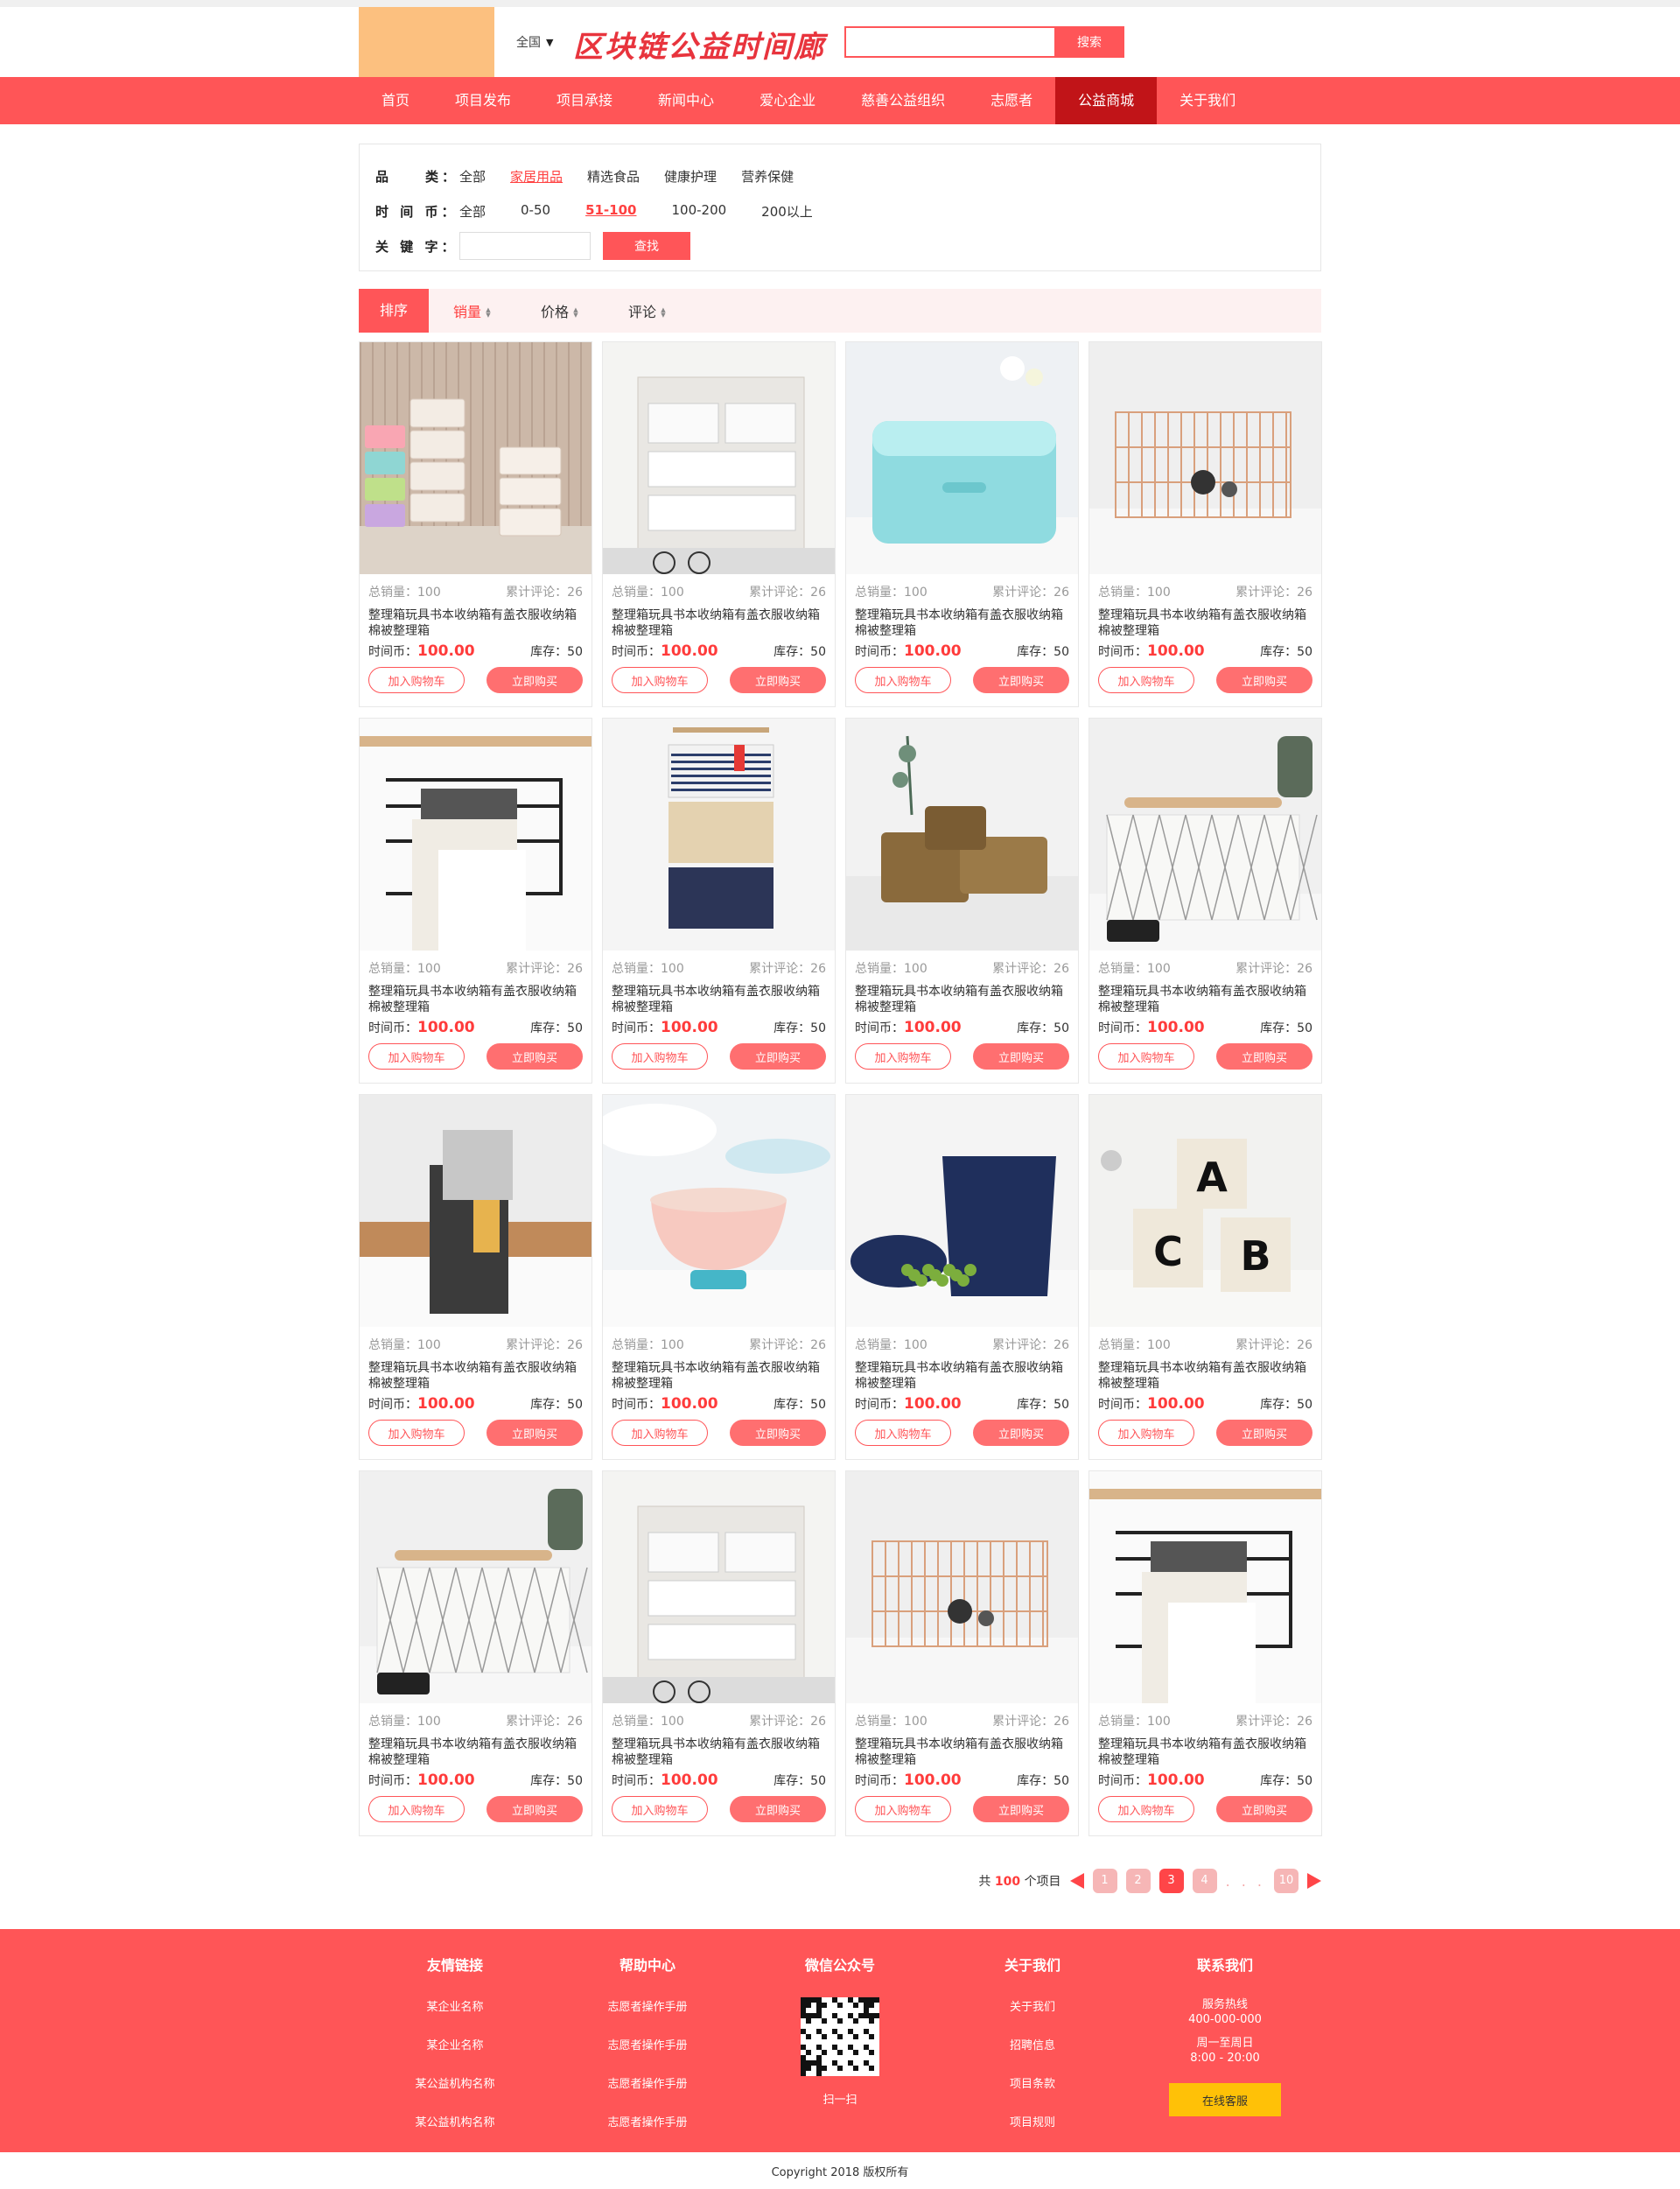 The width and height of the screenshot is (1680, 2189). Describe the element at coordinates (1171, 1881) in the screenshot. I see `page-3: 3` at that location.